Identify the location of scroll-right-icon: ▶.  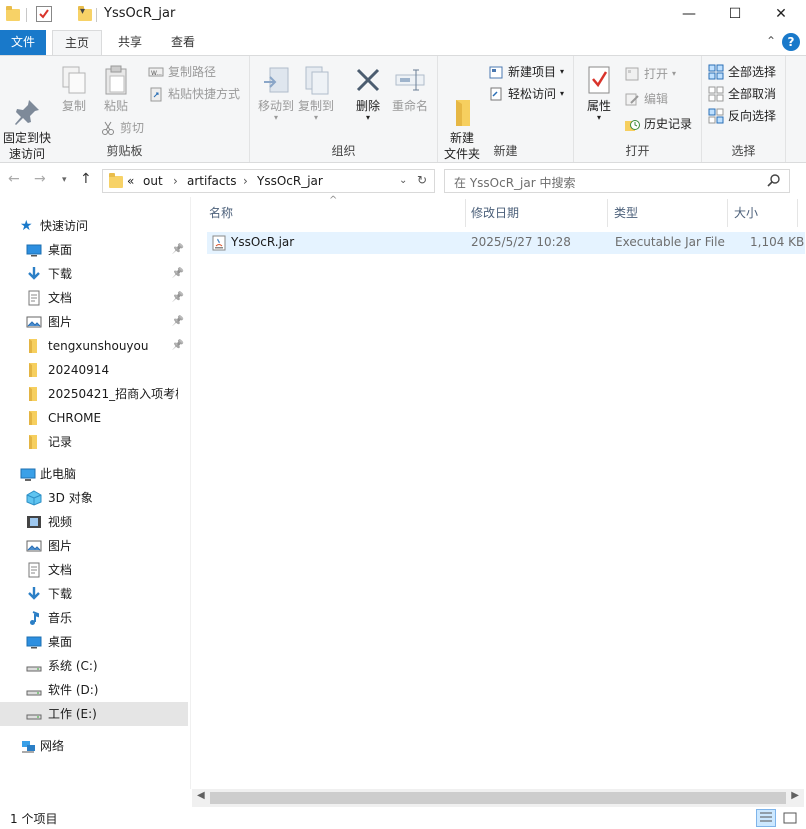
(795, 795).